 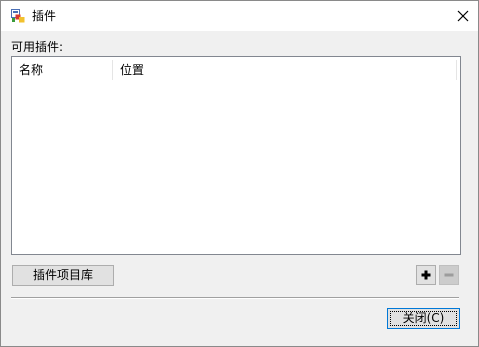 What do you see at coordinates (44, 16) in the screenshot?
I see `window-title: 插件` at bounding box center [44, 16].